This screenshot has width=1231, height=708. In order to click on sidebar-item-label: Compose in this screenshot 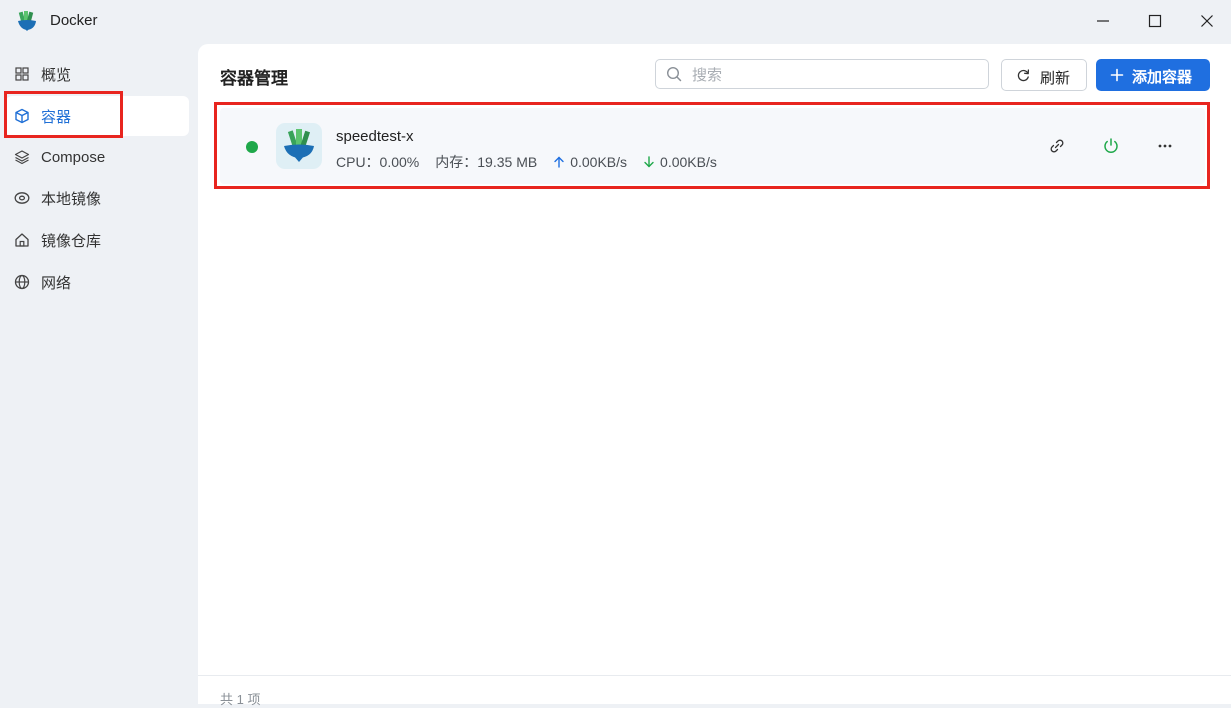, I will do `click(73, 157)`.